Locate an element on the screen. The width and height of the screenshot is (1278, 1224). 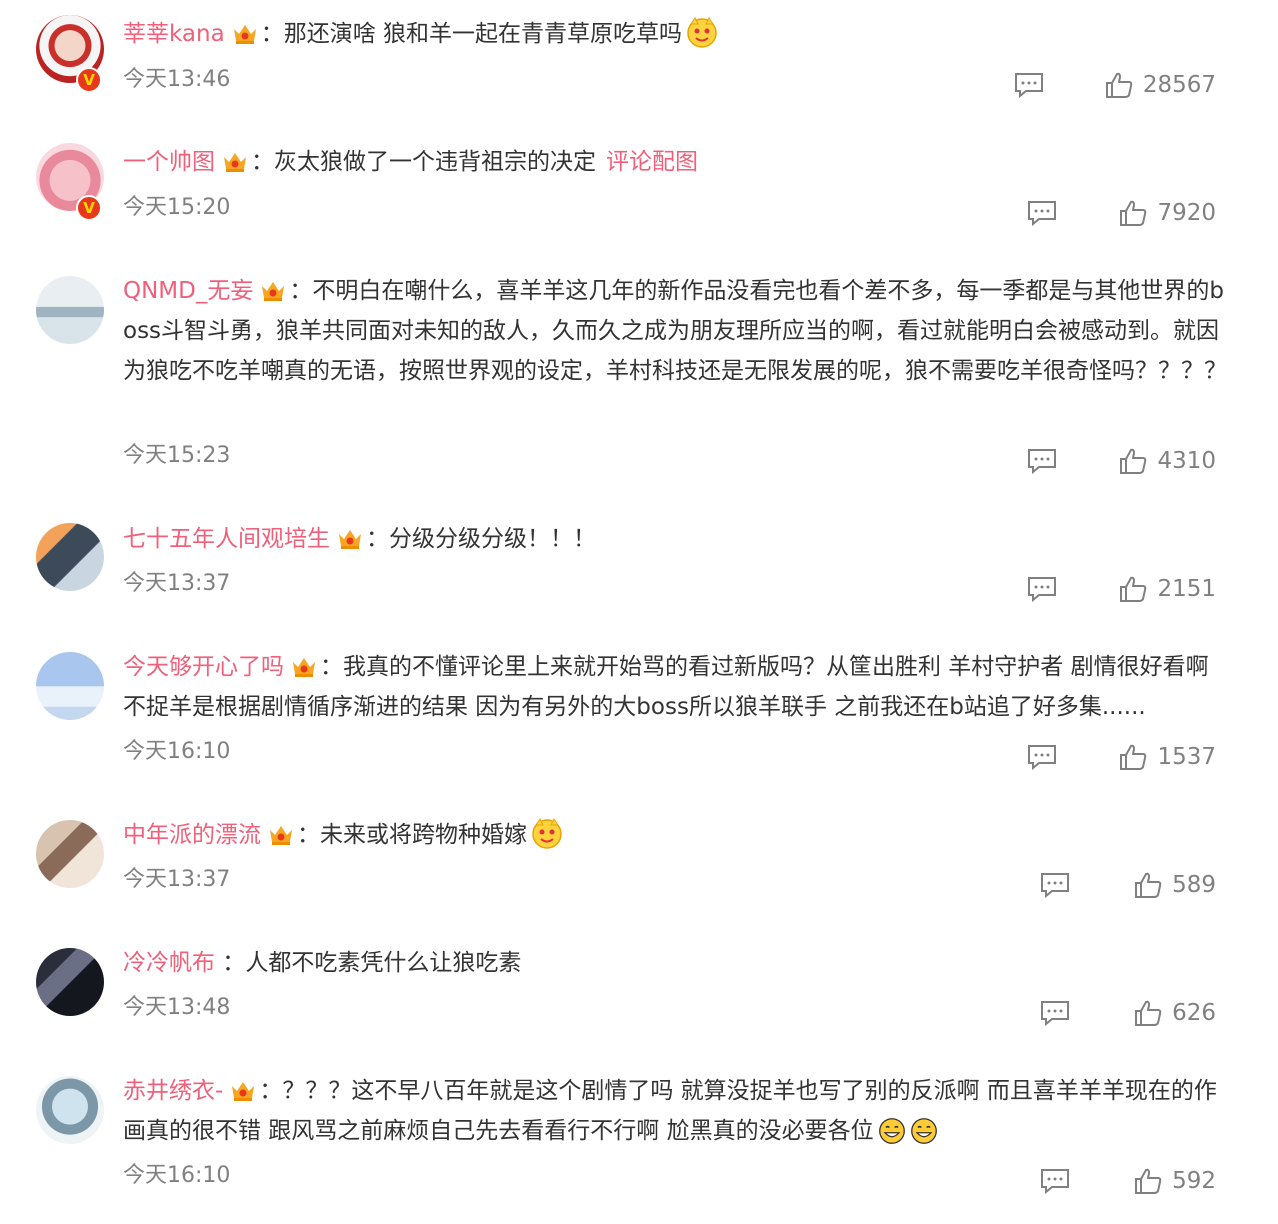
like-button: 4310 is located at coordinates (1167, 461).